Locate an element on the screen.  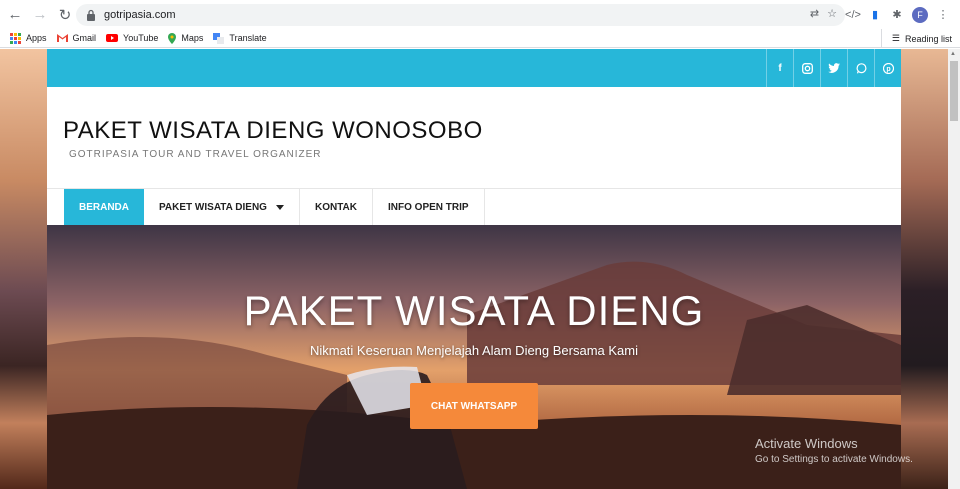
watermark-subtitle: Go to Settings to activate Windows. is located at coordinates (834, 459).